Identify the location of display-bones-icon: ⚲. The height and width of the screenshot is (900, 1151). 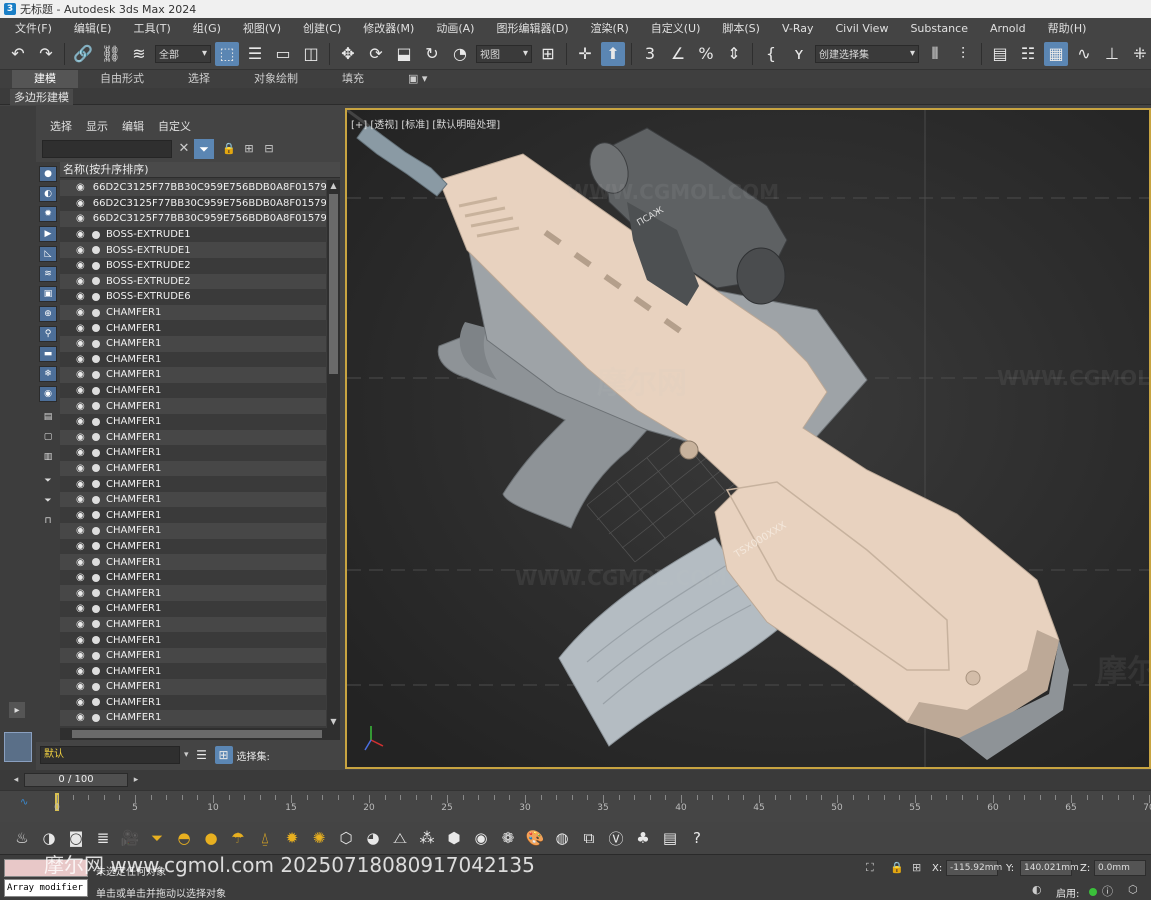
(48, 334).